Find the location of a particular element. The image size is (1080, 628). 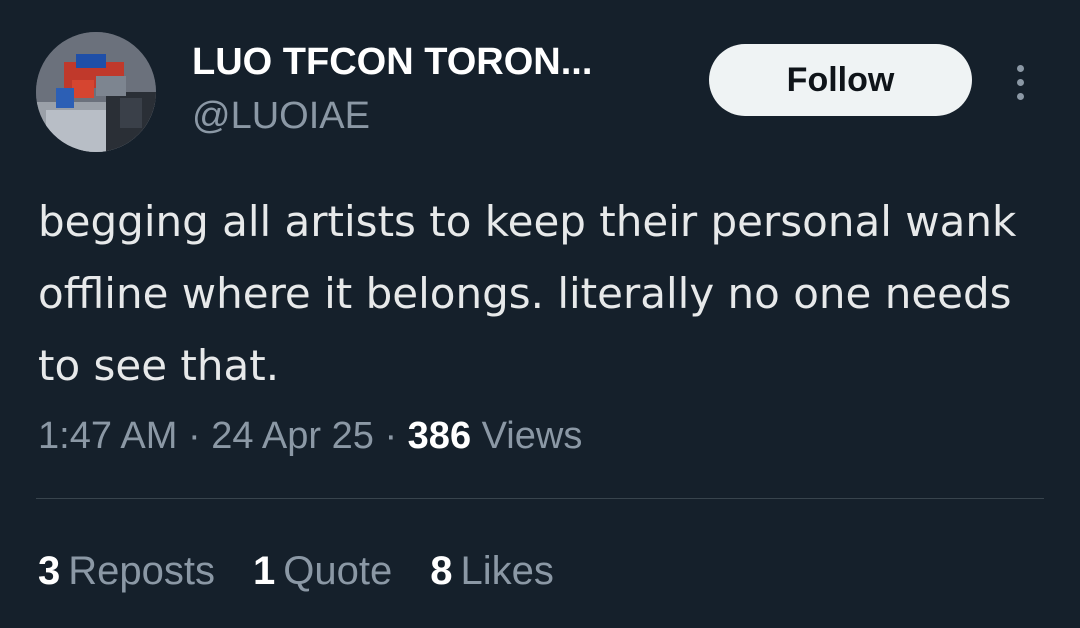

follow-button: Follow is located at coordinates (840, 80).